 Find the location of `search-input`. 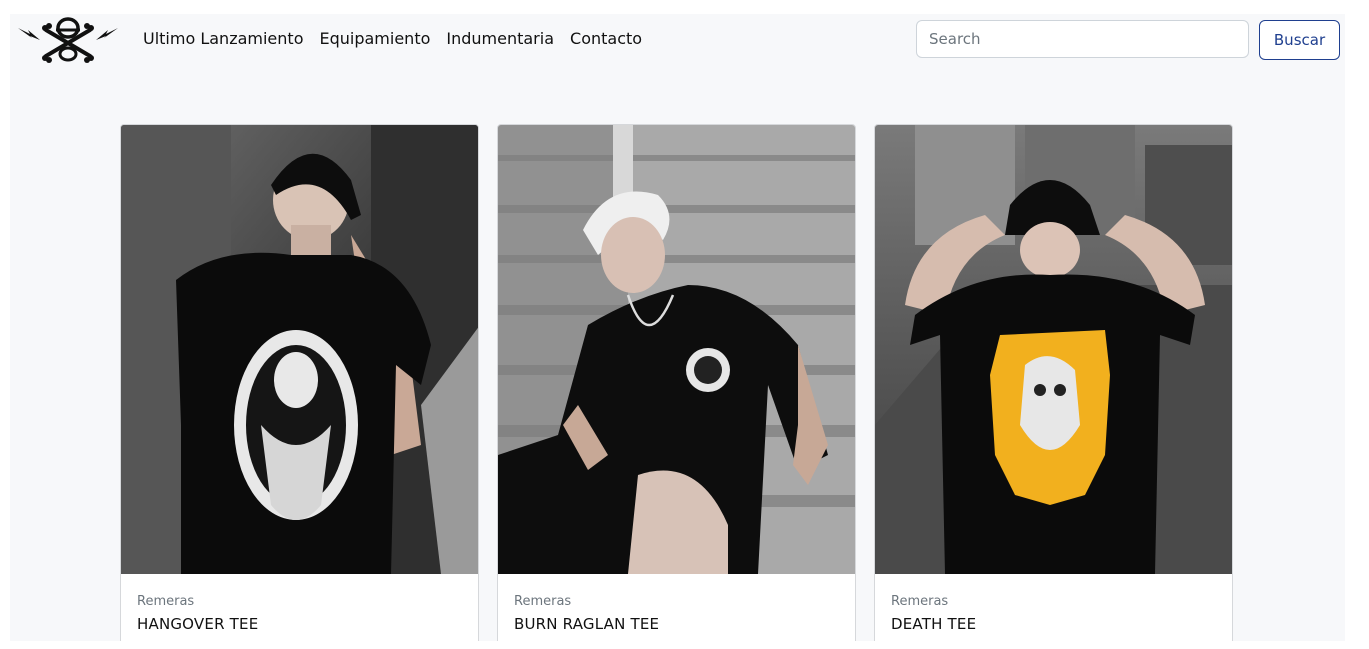

search-input is located at coordinates (1082, 39).